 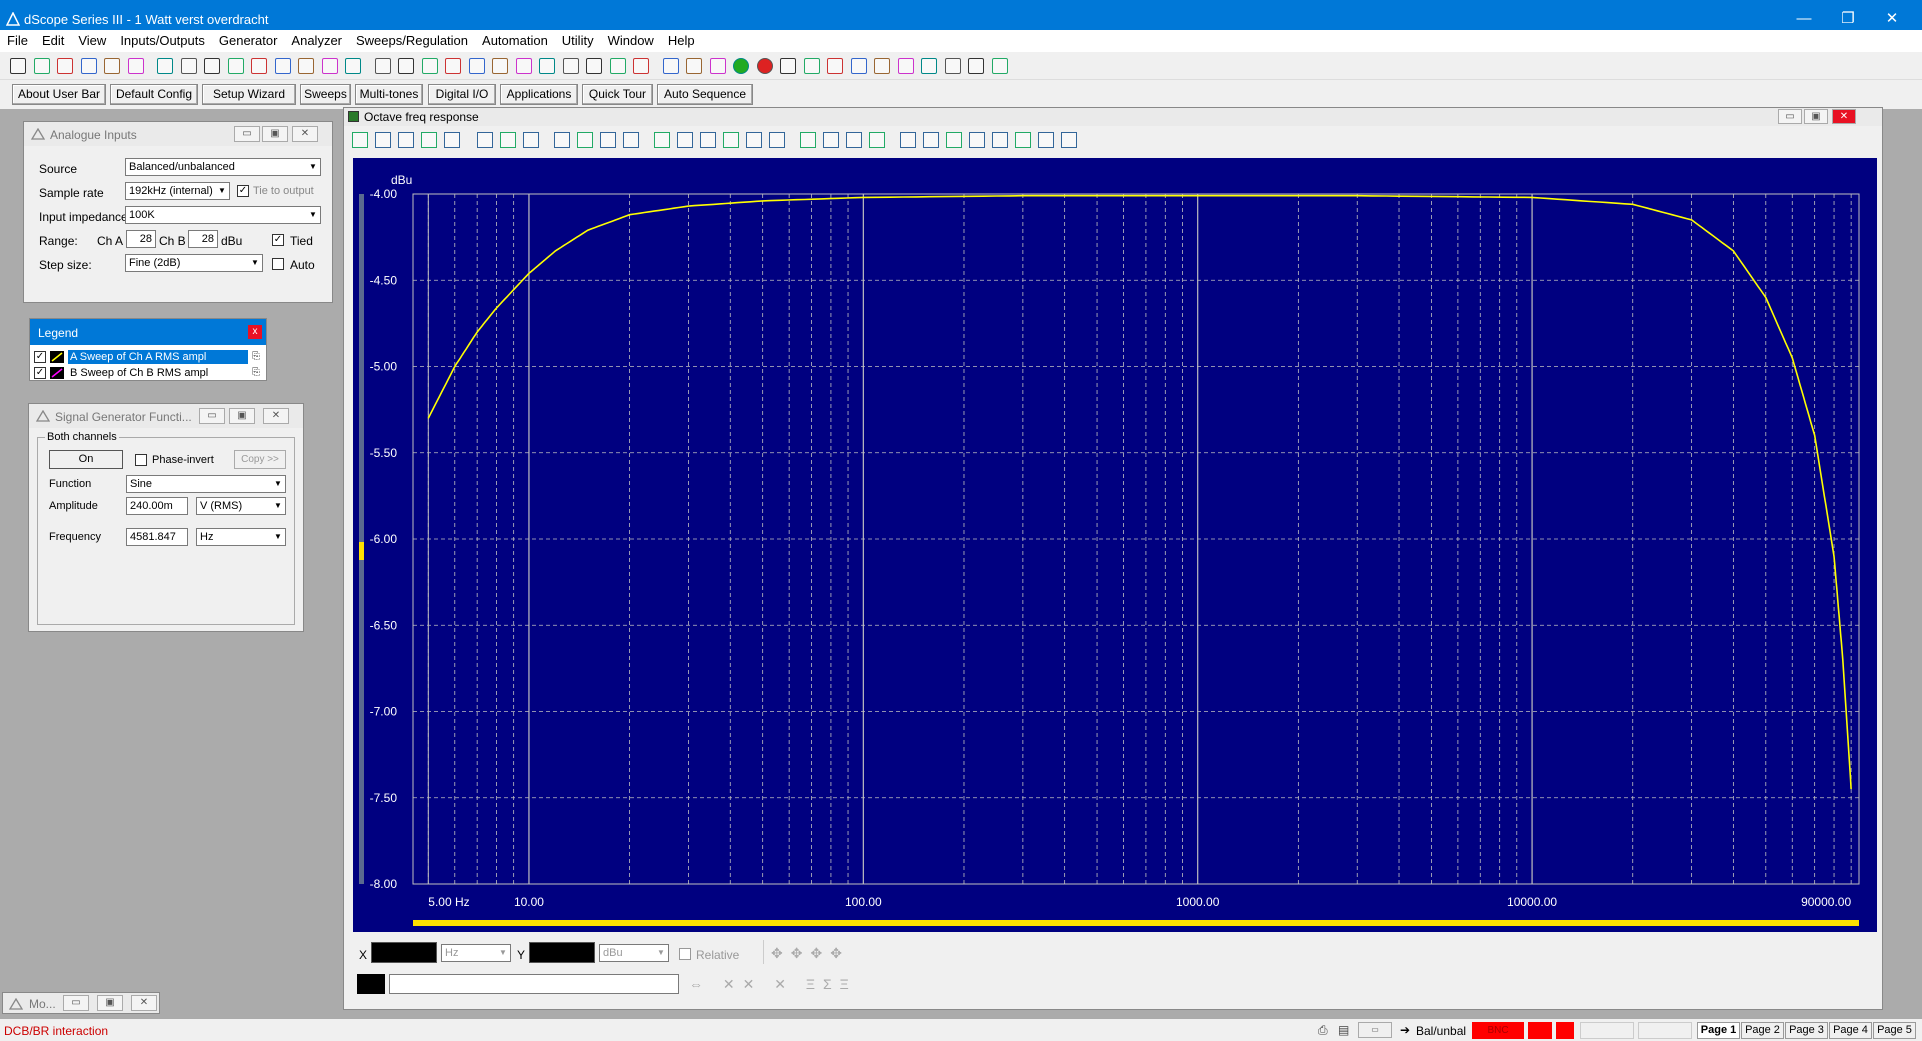 What do you see at coordinates (76, 1003) in the screenshot?
I see `restore-icon: ▭` at bounding box center [76, 1003].